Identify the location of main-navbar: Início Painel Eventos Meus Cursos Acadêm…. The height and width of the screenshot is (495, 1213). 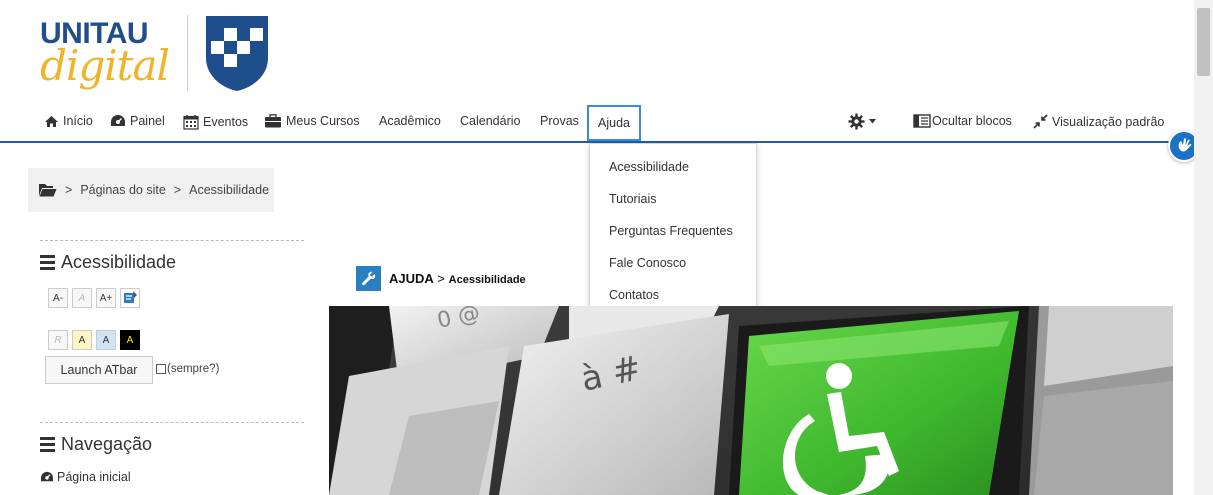
(597, 124).